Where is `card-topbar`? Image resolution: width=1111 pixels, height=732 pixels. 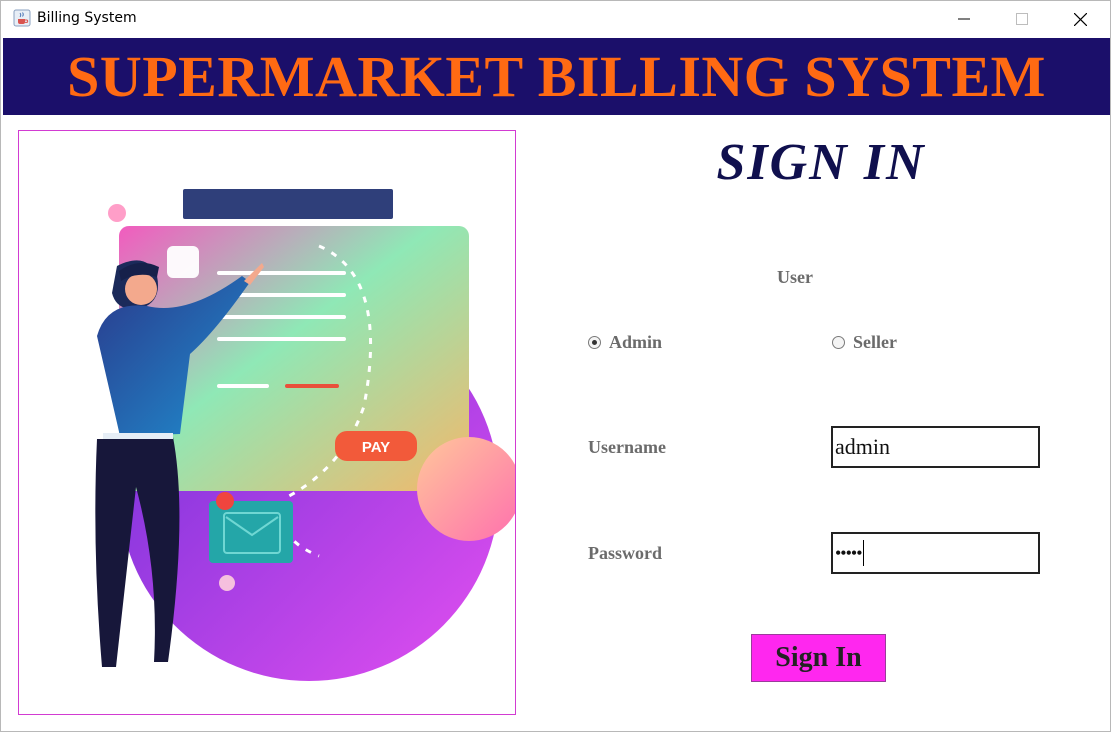 card-topbar is located at coordinates (288, 204).